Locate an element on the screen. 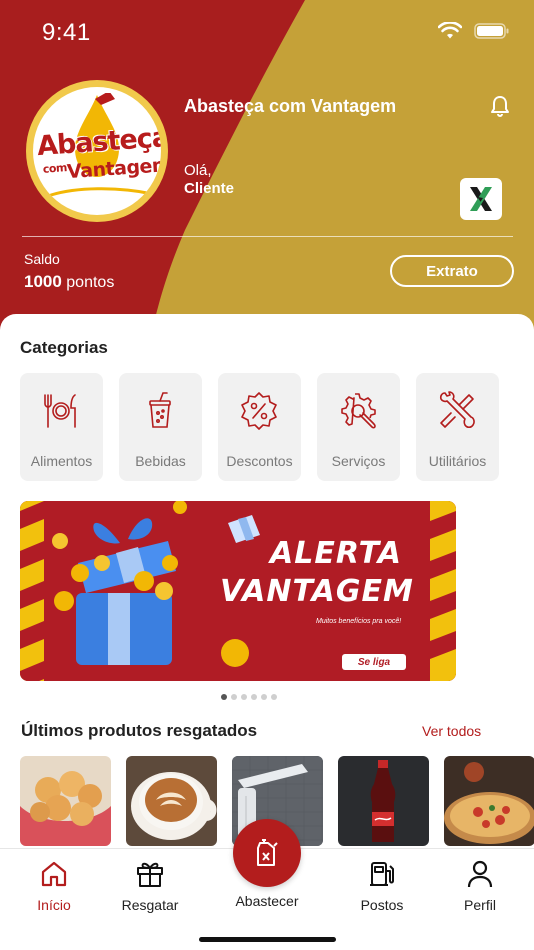  balance-points: 1000 is located at coordinates (43, 281).